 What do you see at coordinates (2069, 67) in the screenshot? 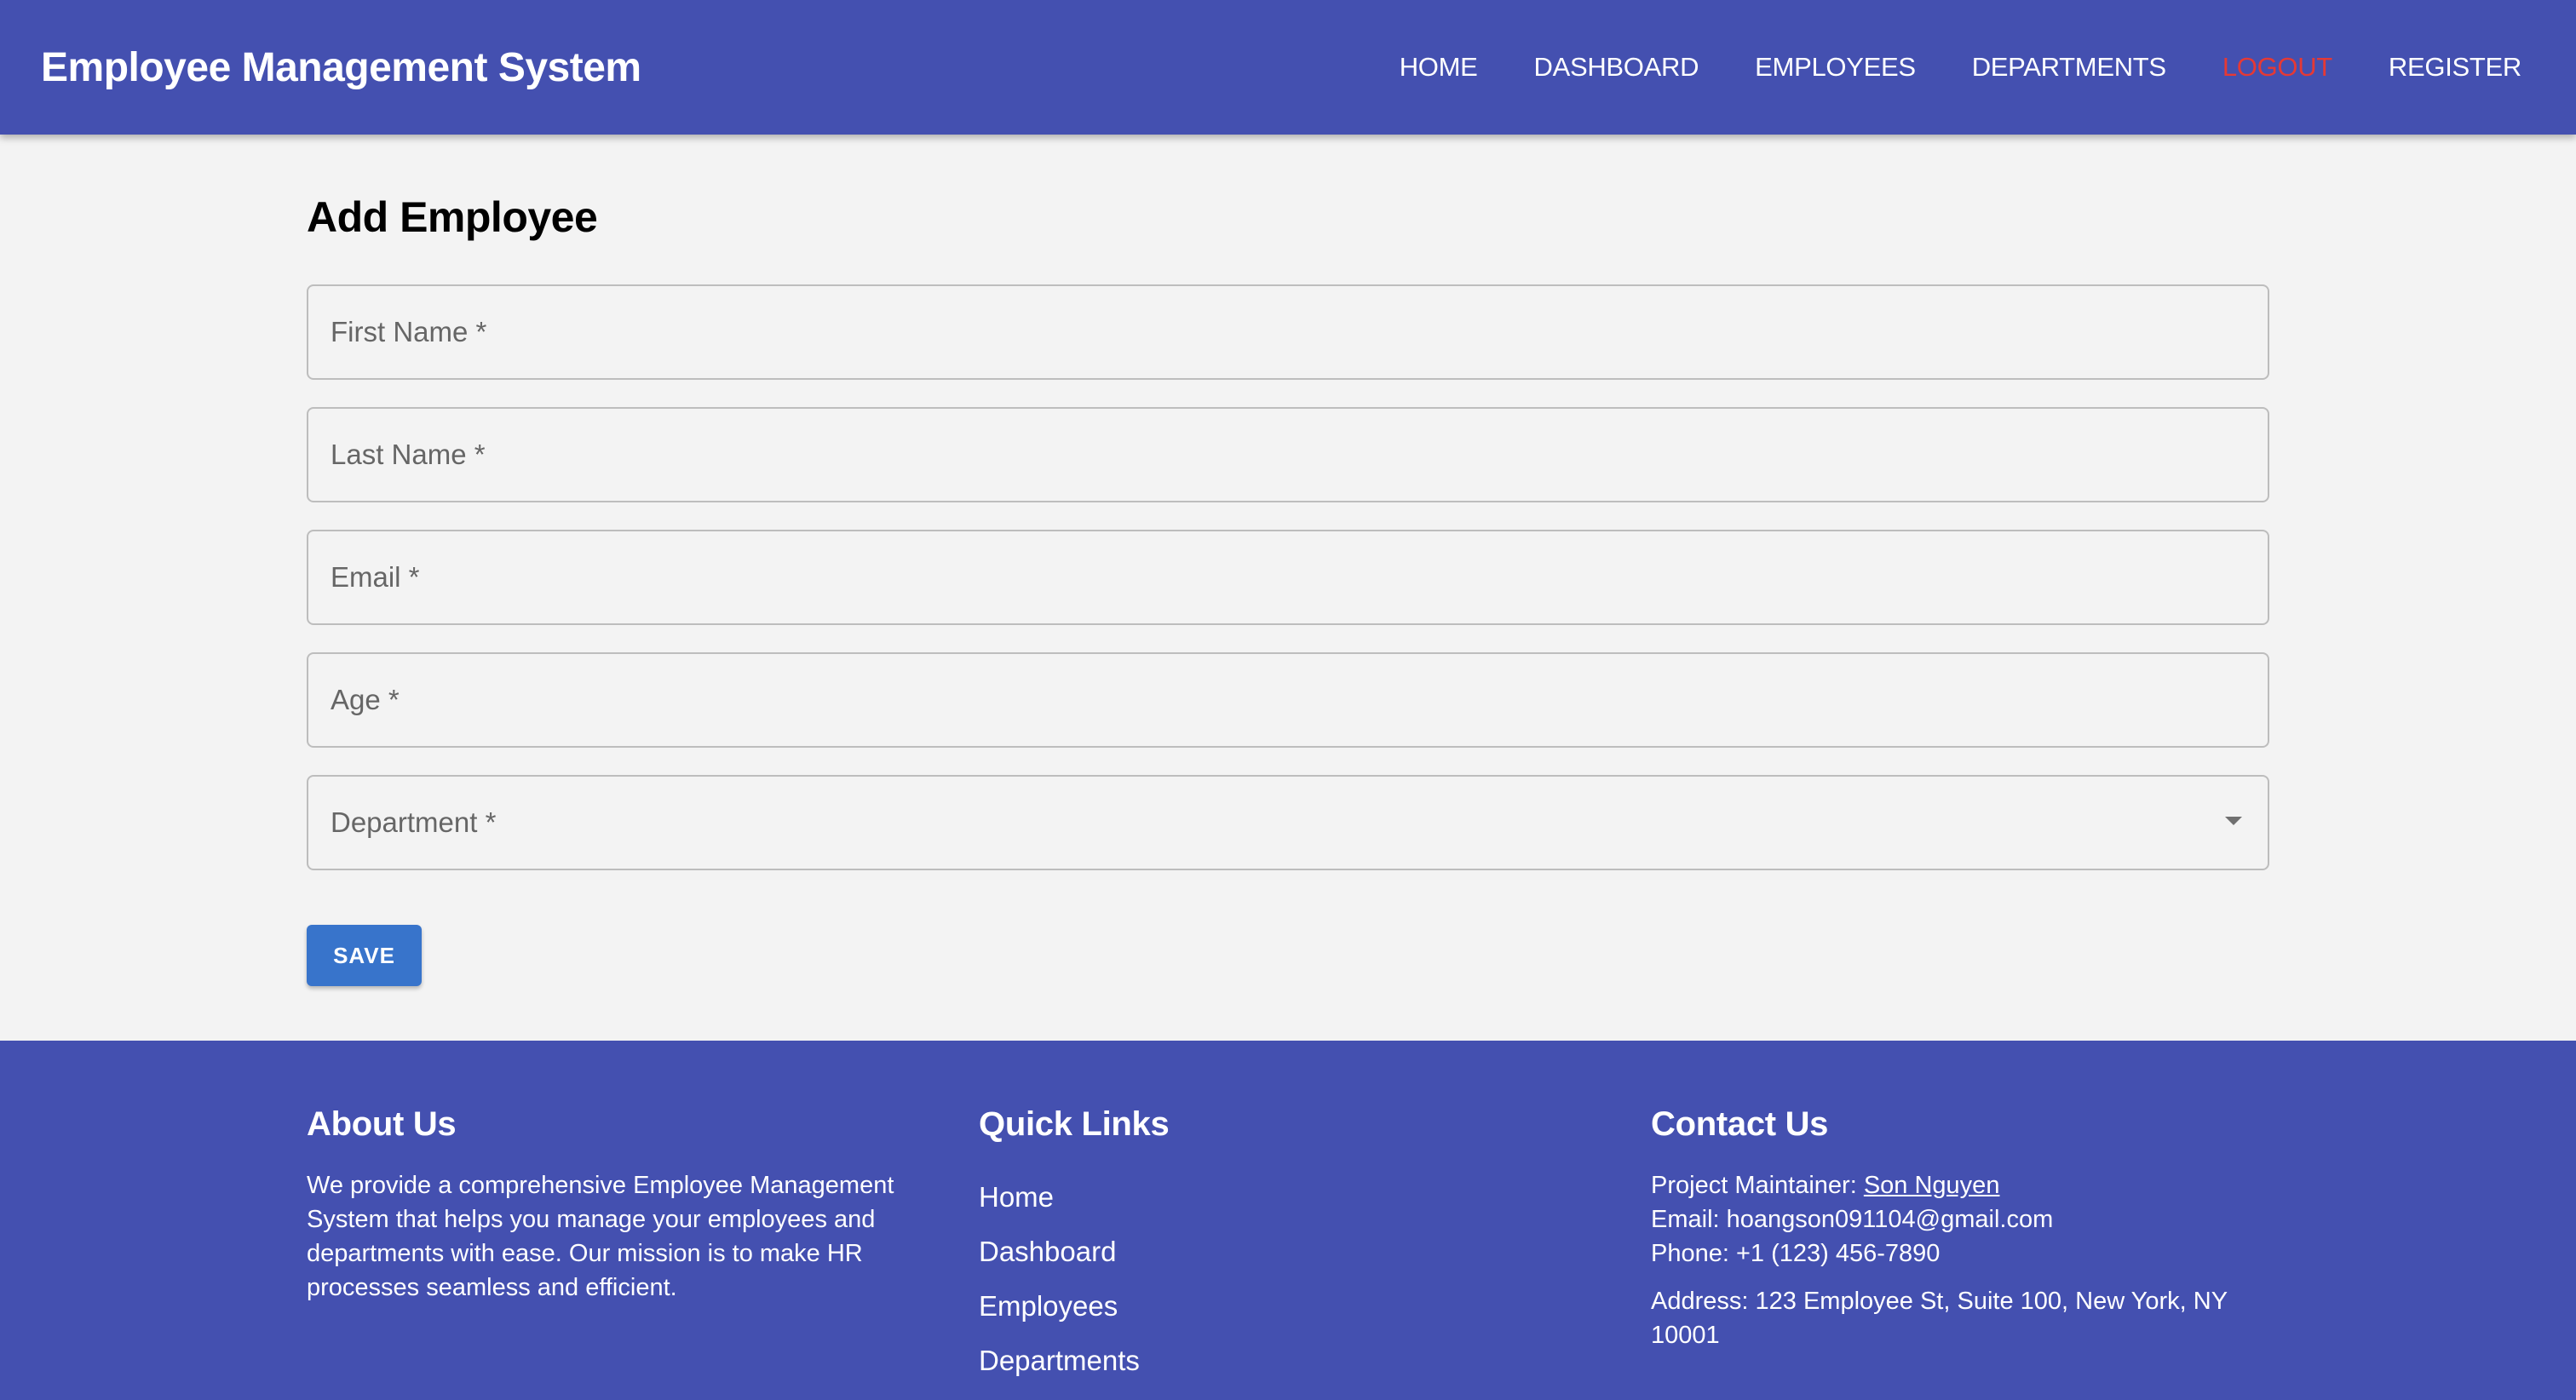
I see `nav-departments: DEPARTMENTS` at bounding box center [2069, 67].